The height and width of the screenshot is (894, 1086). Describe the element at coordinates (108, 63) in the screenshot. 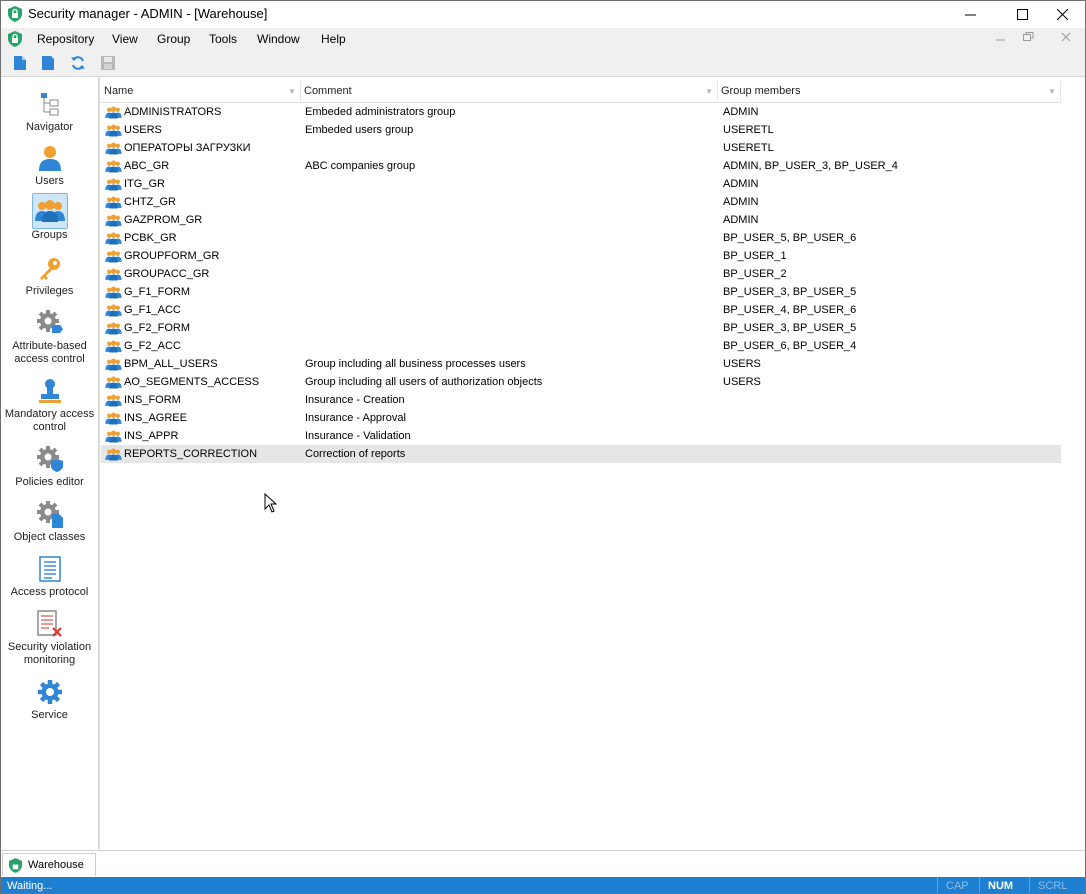

I see `save-button` at that location.